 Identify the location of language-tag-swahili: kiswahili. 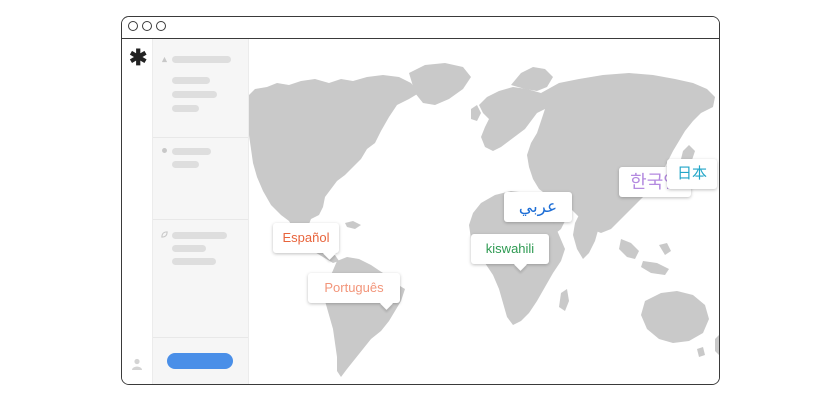
(510, 252).